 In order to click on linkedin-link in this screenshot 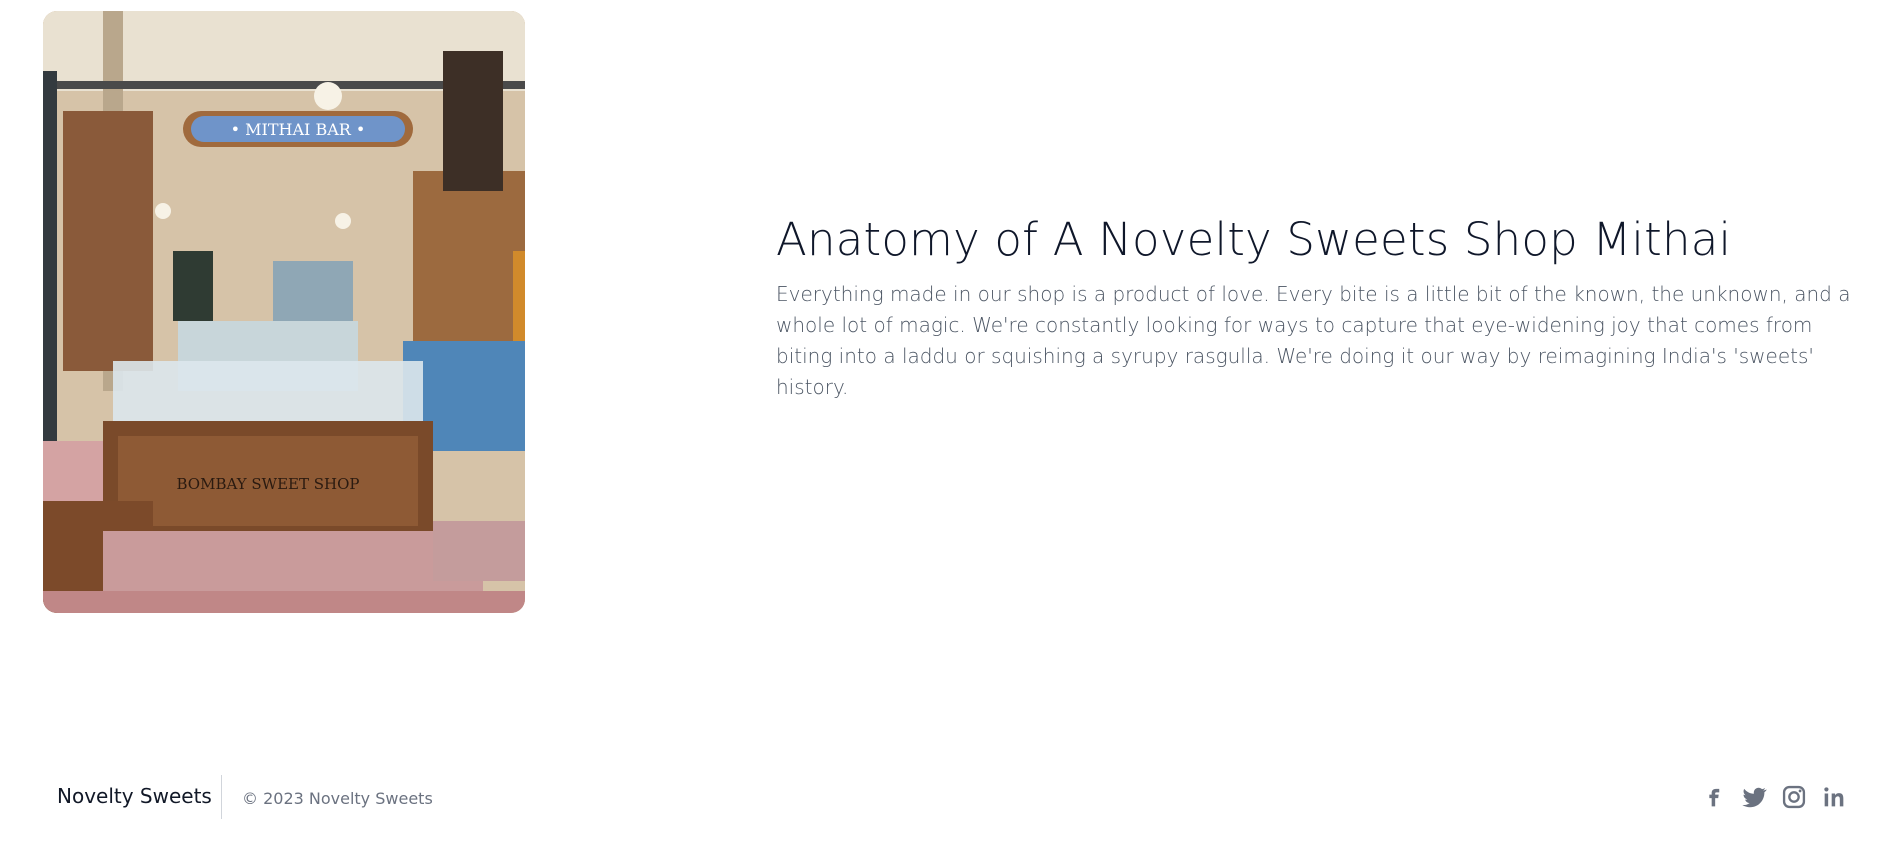, I will do `click(1834, 797)`.